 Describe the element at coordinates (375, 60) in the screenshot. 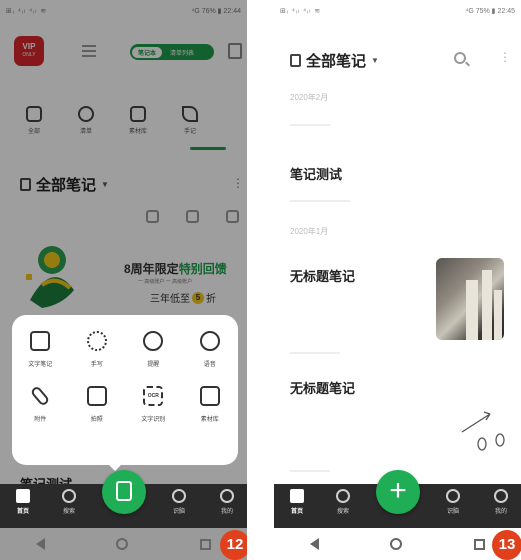

I see `caret-down-icon: ▼` at that location.